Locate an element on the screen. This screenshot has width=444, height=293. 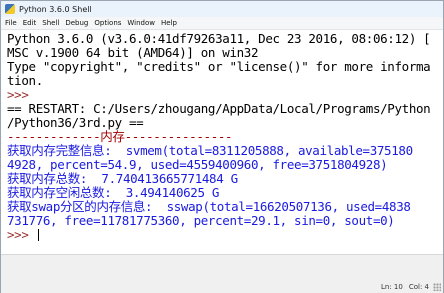
shell-prompt: >>> is located at coordinates (21, 94).